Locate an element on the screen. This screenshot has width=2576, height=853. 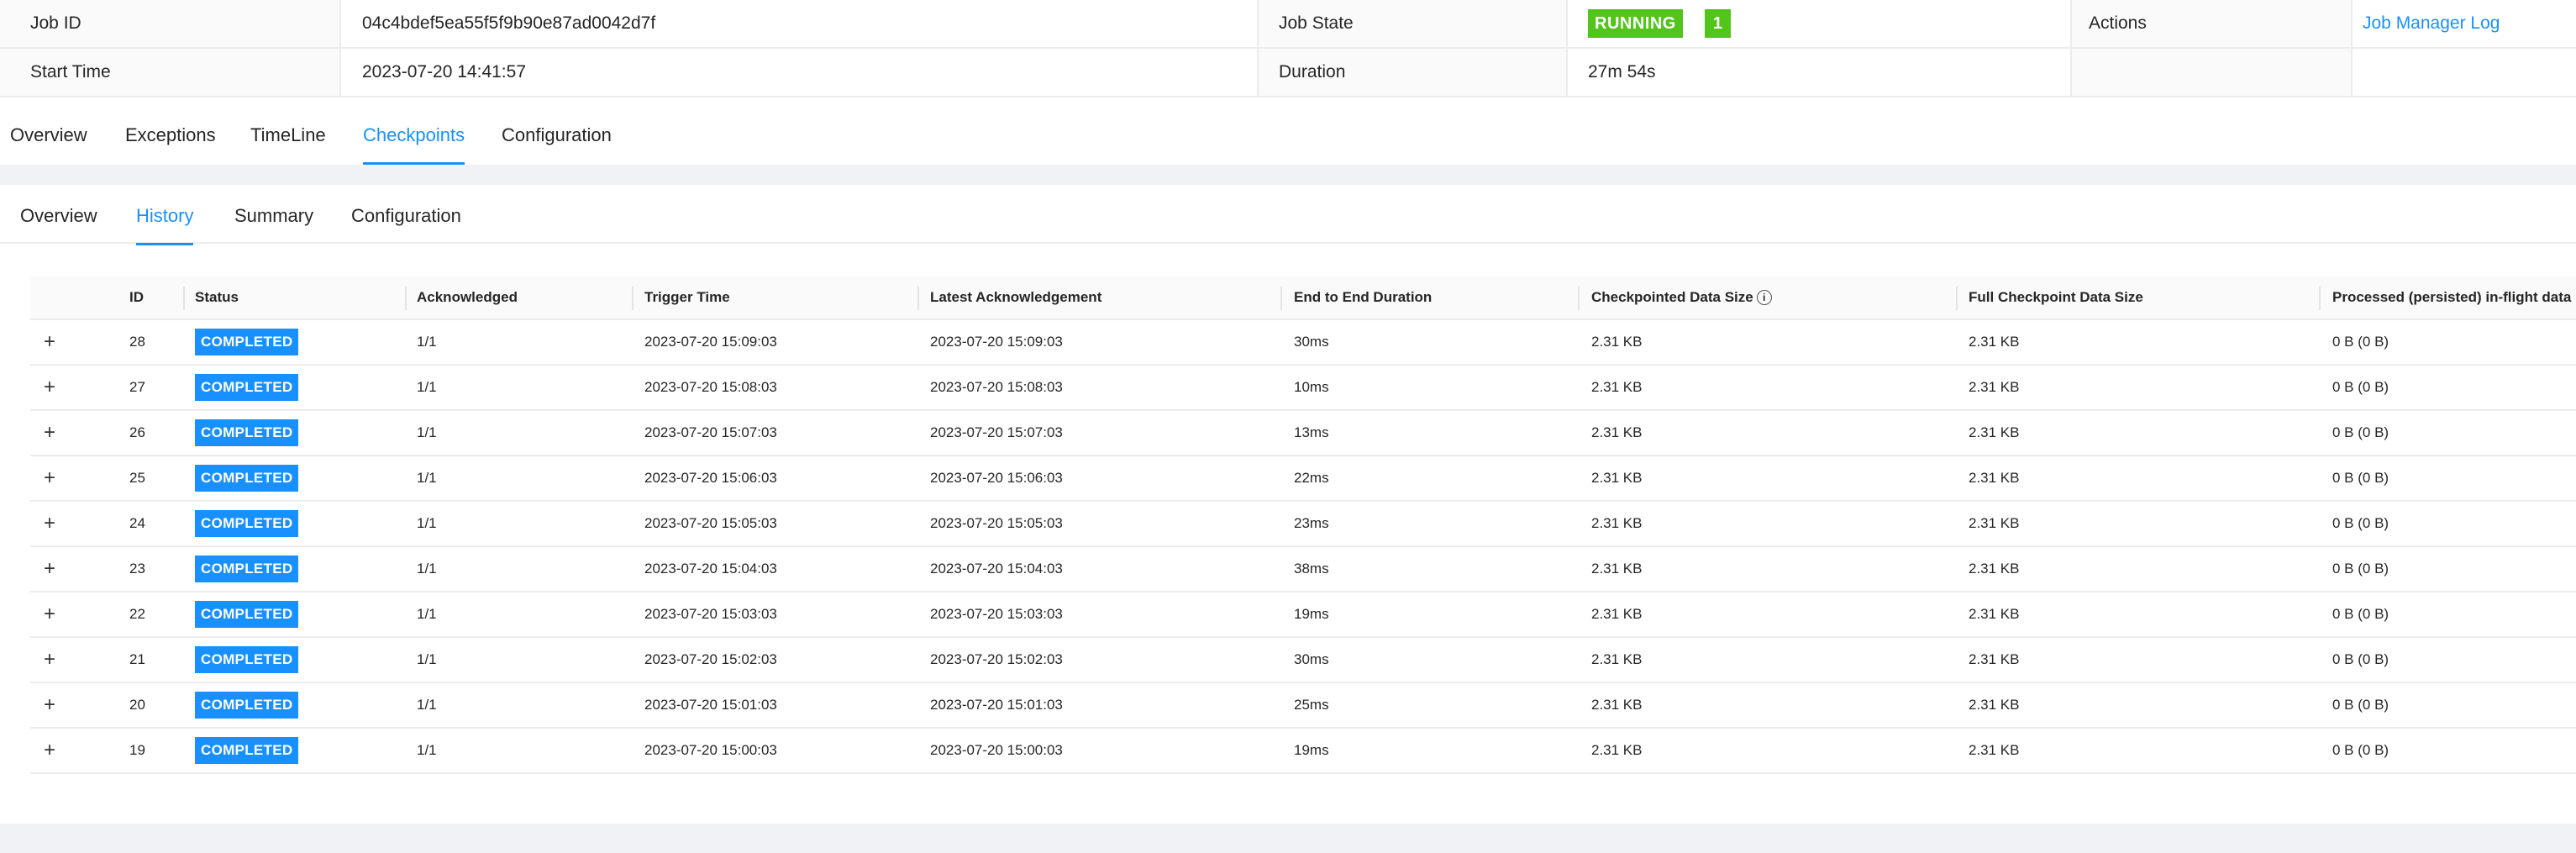
subtab-history: History is located at coordinates (165, 225).